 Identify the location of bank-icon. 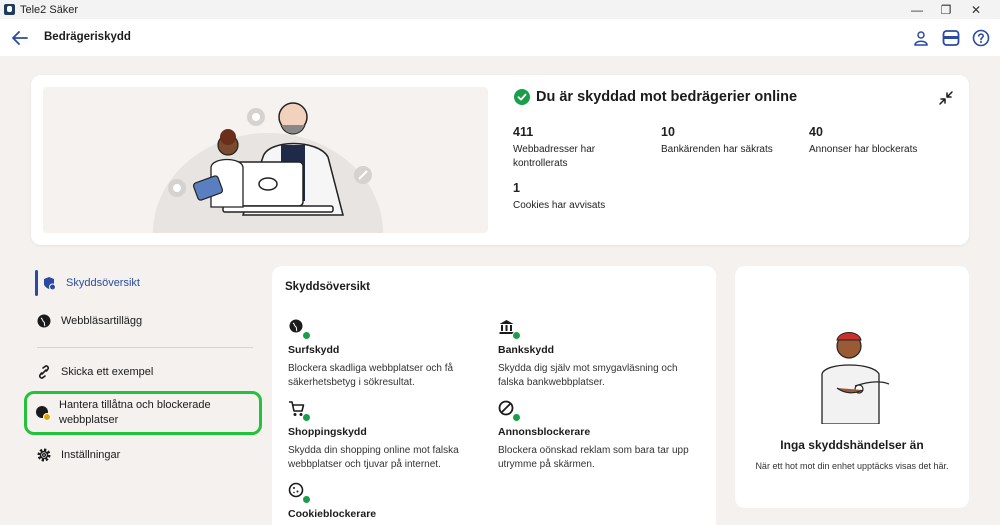
(509, 329).